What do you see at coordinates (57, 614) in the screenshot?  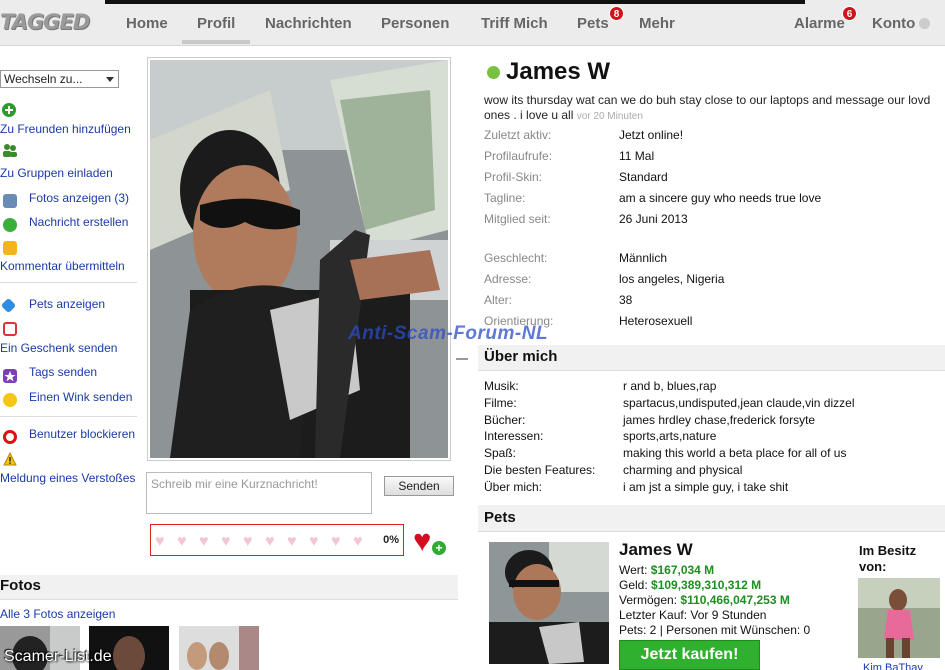 I see `all-photos-link: Alle 3 Fotos anzeigen` at bounding box center [57, 614].